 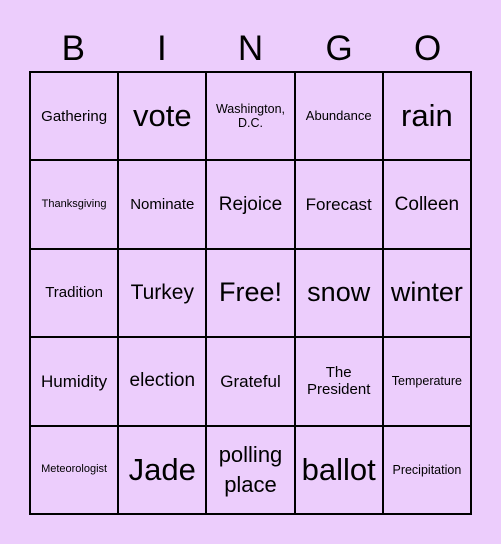 I want to click on header-letter-i: I, so click(x=162, y=48).